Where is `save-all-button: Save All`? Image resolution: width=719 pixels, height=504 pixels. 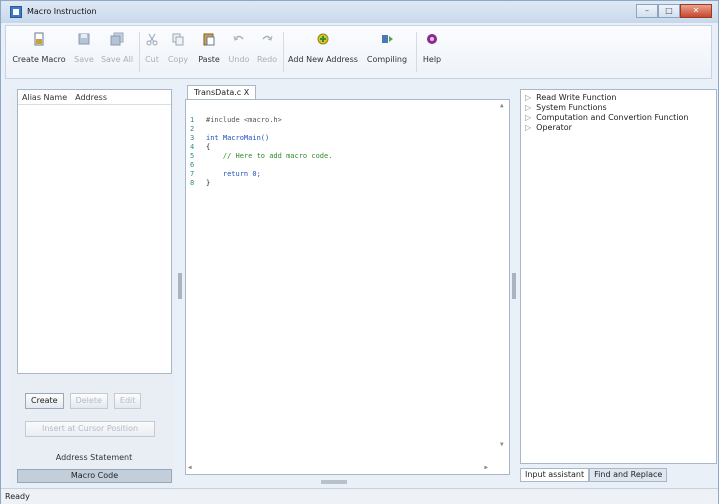 save-all-button: Save All is located at coordinates (117, 53).